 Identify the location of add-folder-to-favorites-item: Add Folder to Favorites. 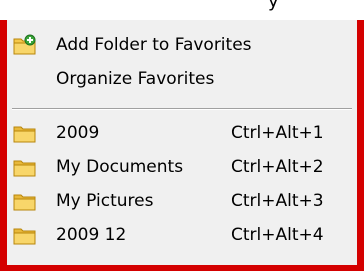
(182, 45).